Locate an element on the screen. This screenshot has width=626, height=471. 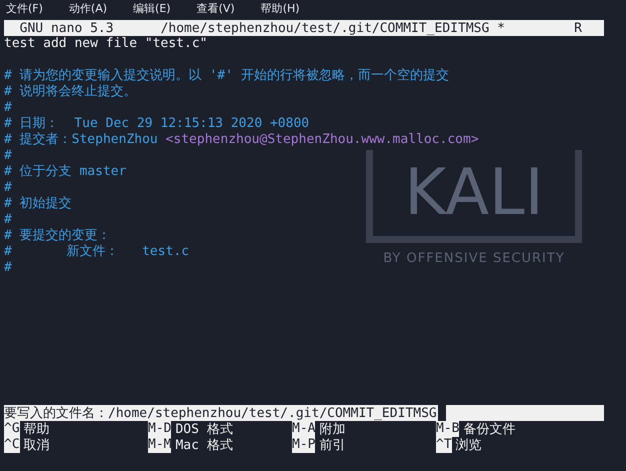
menu-item: 文件(F) is located at coordinates (24, 8).